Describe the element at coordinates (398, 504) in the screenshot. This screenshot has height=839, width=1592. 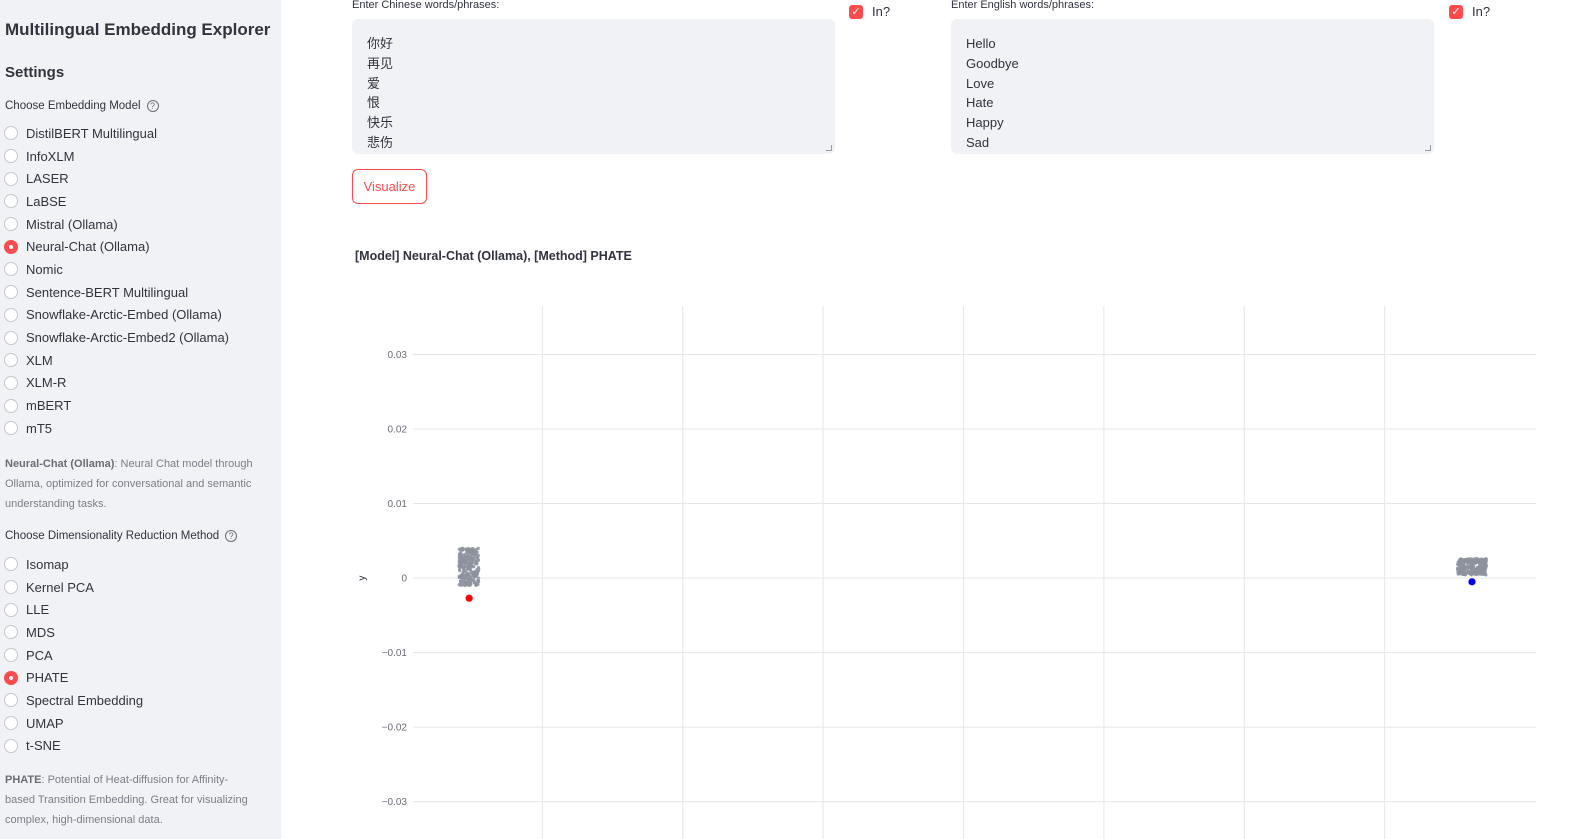
I see `y-tick-label: 0.01` at that location.